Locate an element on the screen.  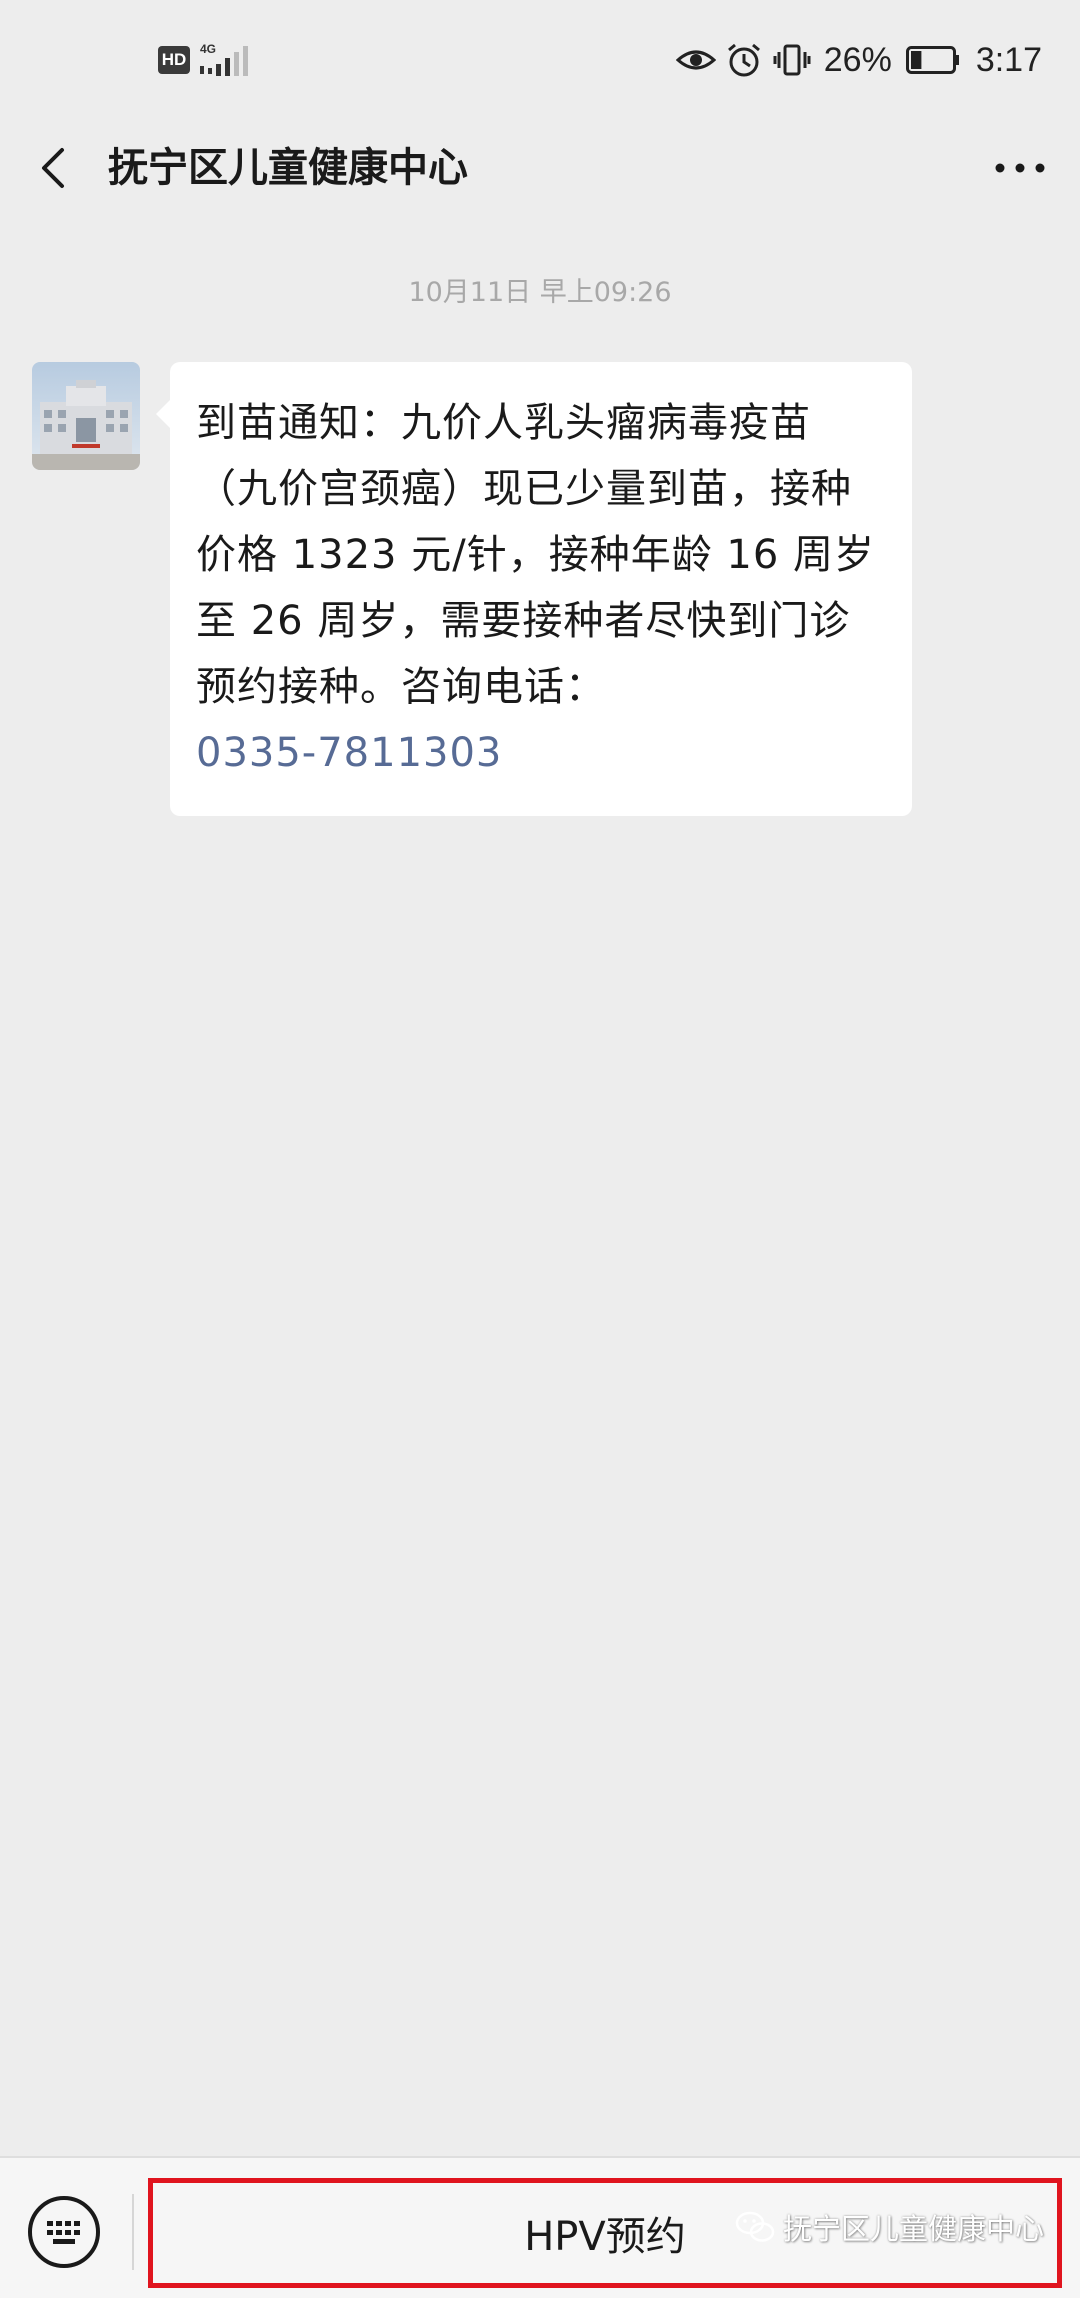
battery-percent: 26% is located at coordinates (857, 59).